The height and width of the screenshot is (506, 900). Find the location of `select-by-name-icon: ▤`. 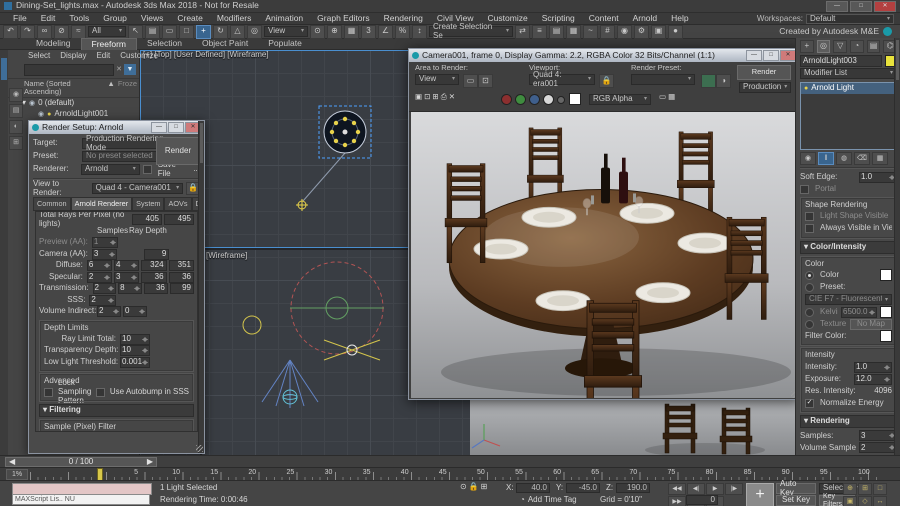

select-by-name-icon: ▤ is located at coordinates (152, 31).